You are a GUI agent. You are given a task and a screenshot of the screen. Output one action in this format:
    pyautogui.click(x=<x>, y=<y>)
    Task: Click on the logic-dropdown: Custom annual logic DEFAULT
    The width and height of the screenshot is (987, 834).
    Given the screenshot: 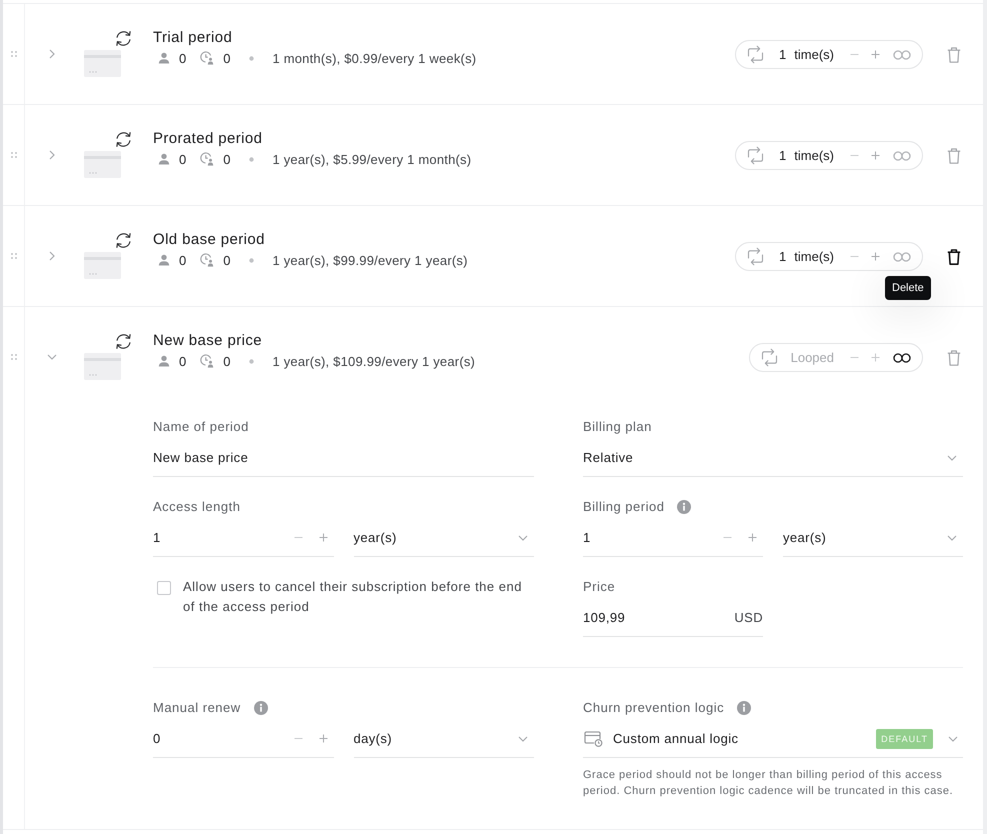 What is the action you would take?
    pyautogui.click(x=773, y=740)
    